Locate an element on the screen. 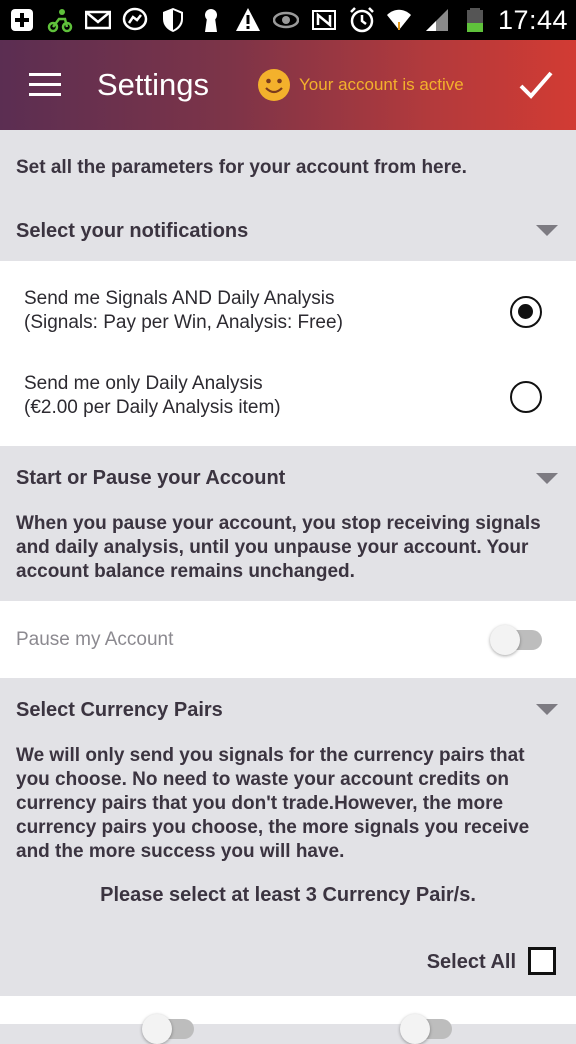  option-line-2: (Signals: Pay per Win, Analysis: Free) is located at coordinates (183, 322).